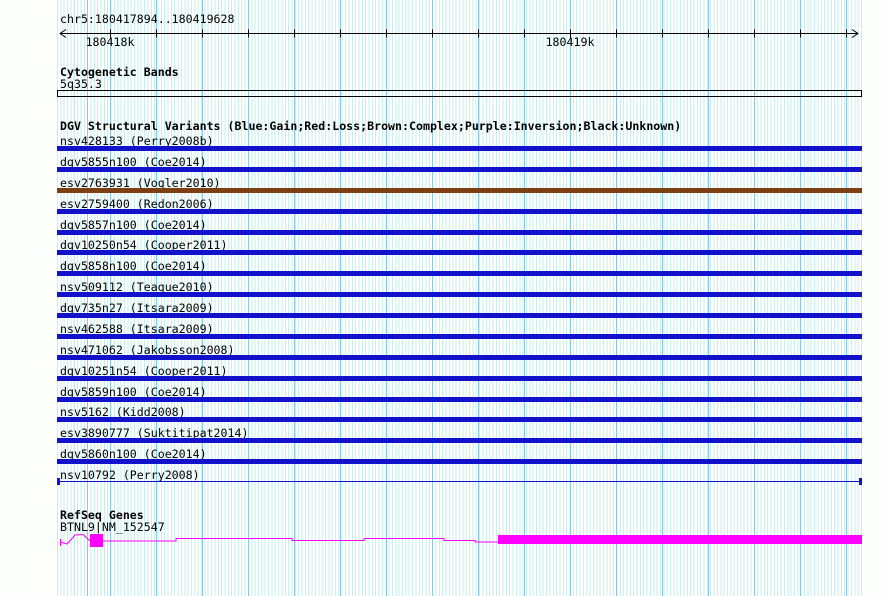  I want to click on variant-track-row: nsv509112 (Teague2010), so click(445, 291).